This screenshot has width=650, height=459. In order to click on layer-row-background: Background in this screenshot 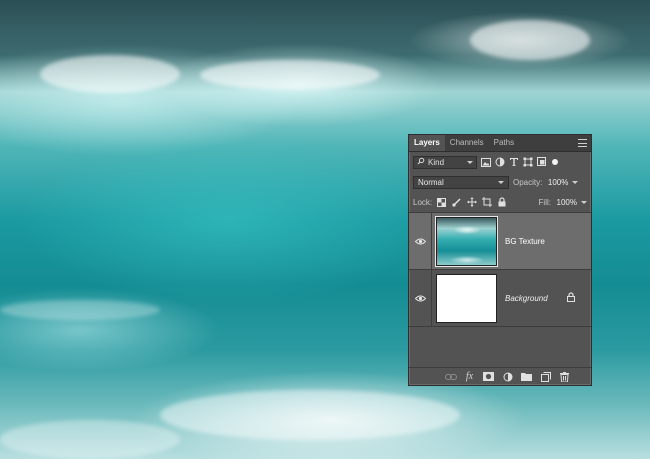, I will do `click(500, 298)`.